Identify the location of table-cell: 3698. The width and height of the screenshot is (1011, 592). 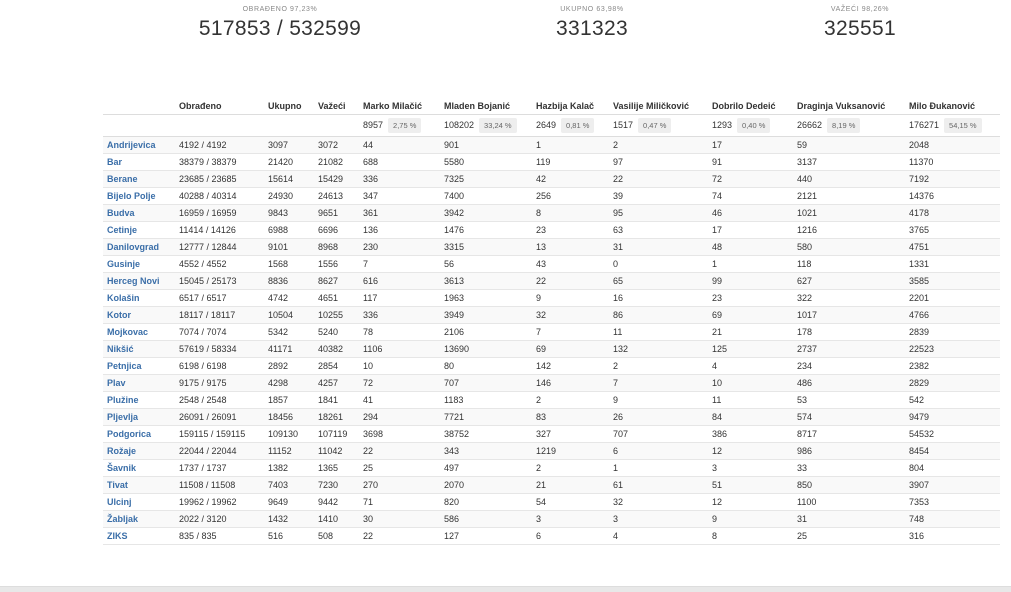
(399, 434).